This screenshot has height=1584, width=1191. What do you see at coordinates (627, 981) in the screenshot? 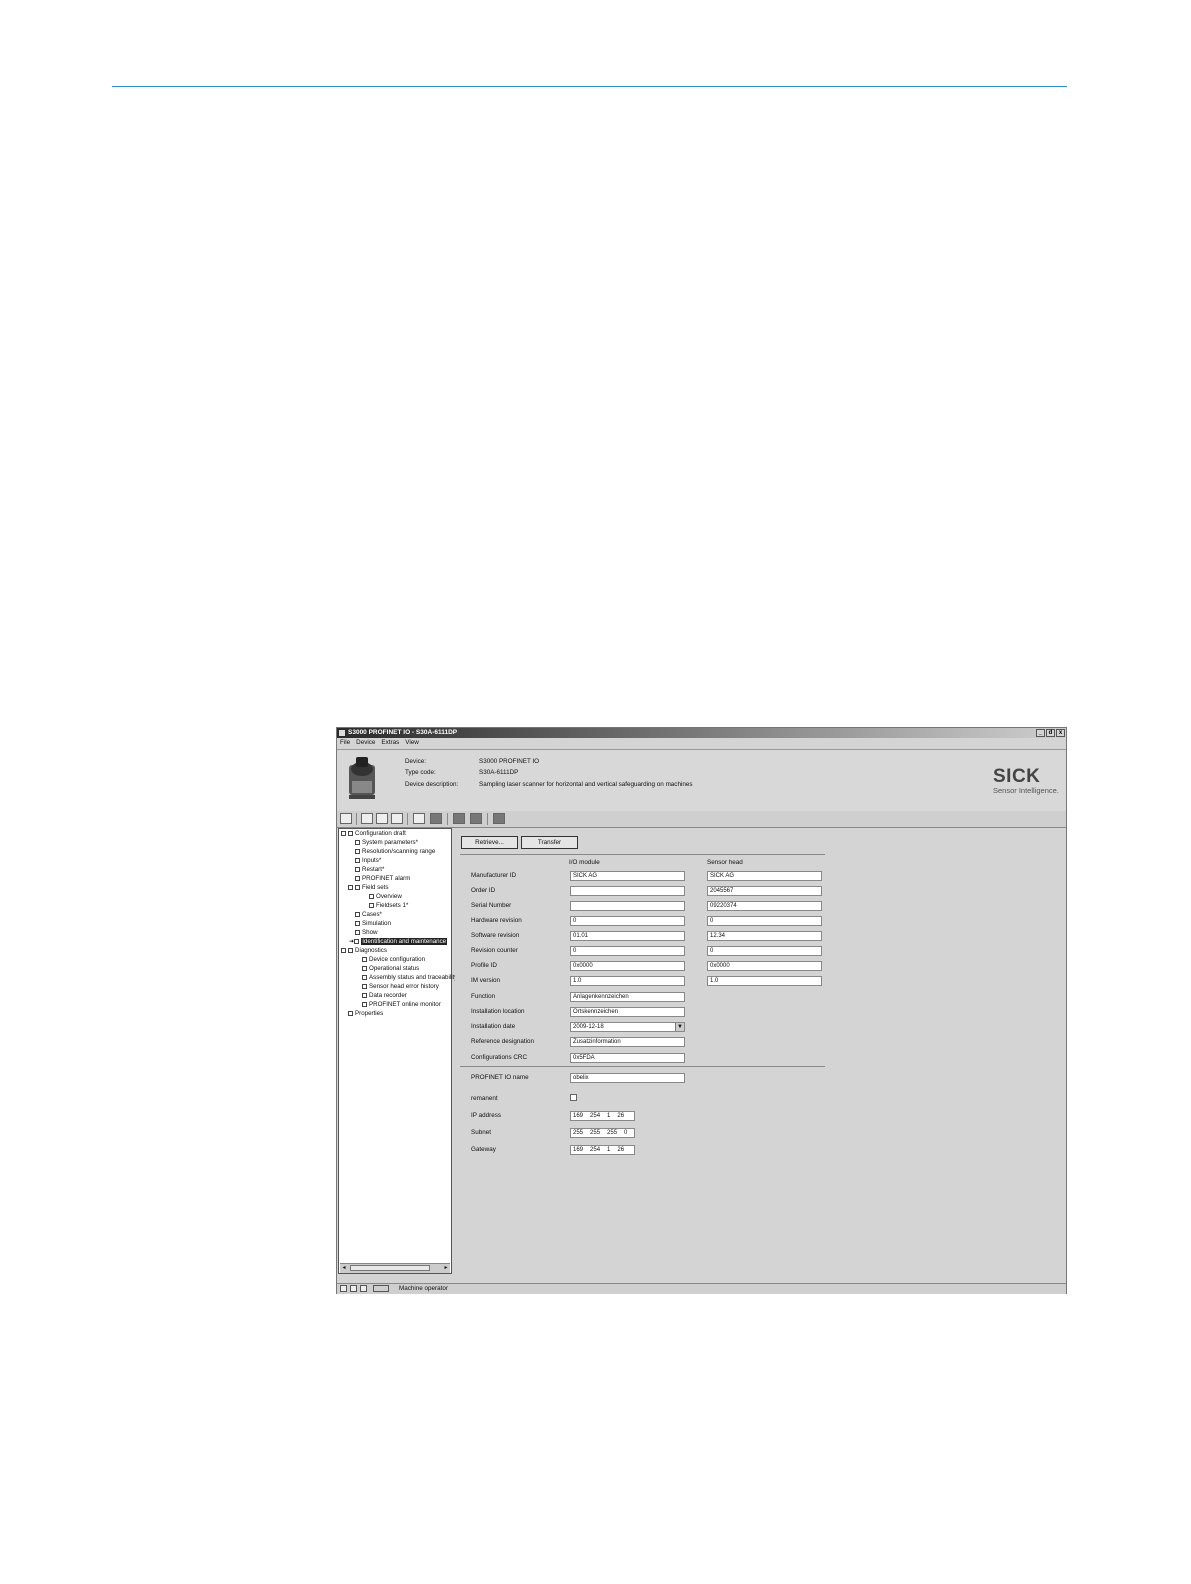
I see `io-field: 1.0` at bounding box center [627, 981].